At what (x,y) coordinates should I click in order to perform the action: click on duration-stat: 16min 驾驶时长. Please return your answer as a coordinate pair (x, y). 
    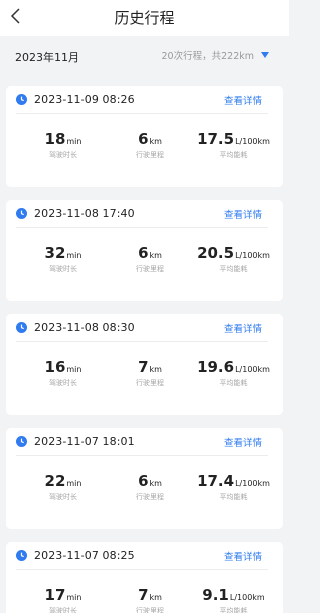
    Looking at the image, I should click on (63, 372).